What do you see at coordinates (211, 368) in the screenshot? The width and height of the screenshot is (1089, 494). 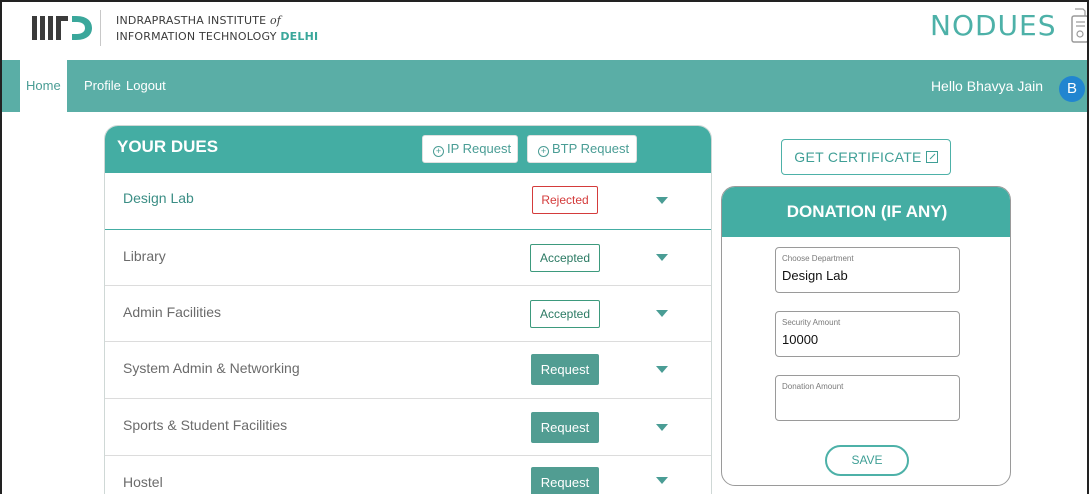 I see `due-name: System Admin & Networking` at bounding box center [211, 368].